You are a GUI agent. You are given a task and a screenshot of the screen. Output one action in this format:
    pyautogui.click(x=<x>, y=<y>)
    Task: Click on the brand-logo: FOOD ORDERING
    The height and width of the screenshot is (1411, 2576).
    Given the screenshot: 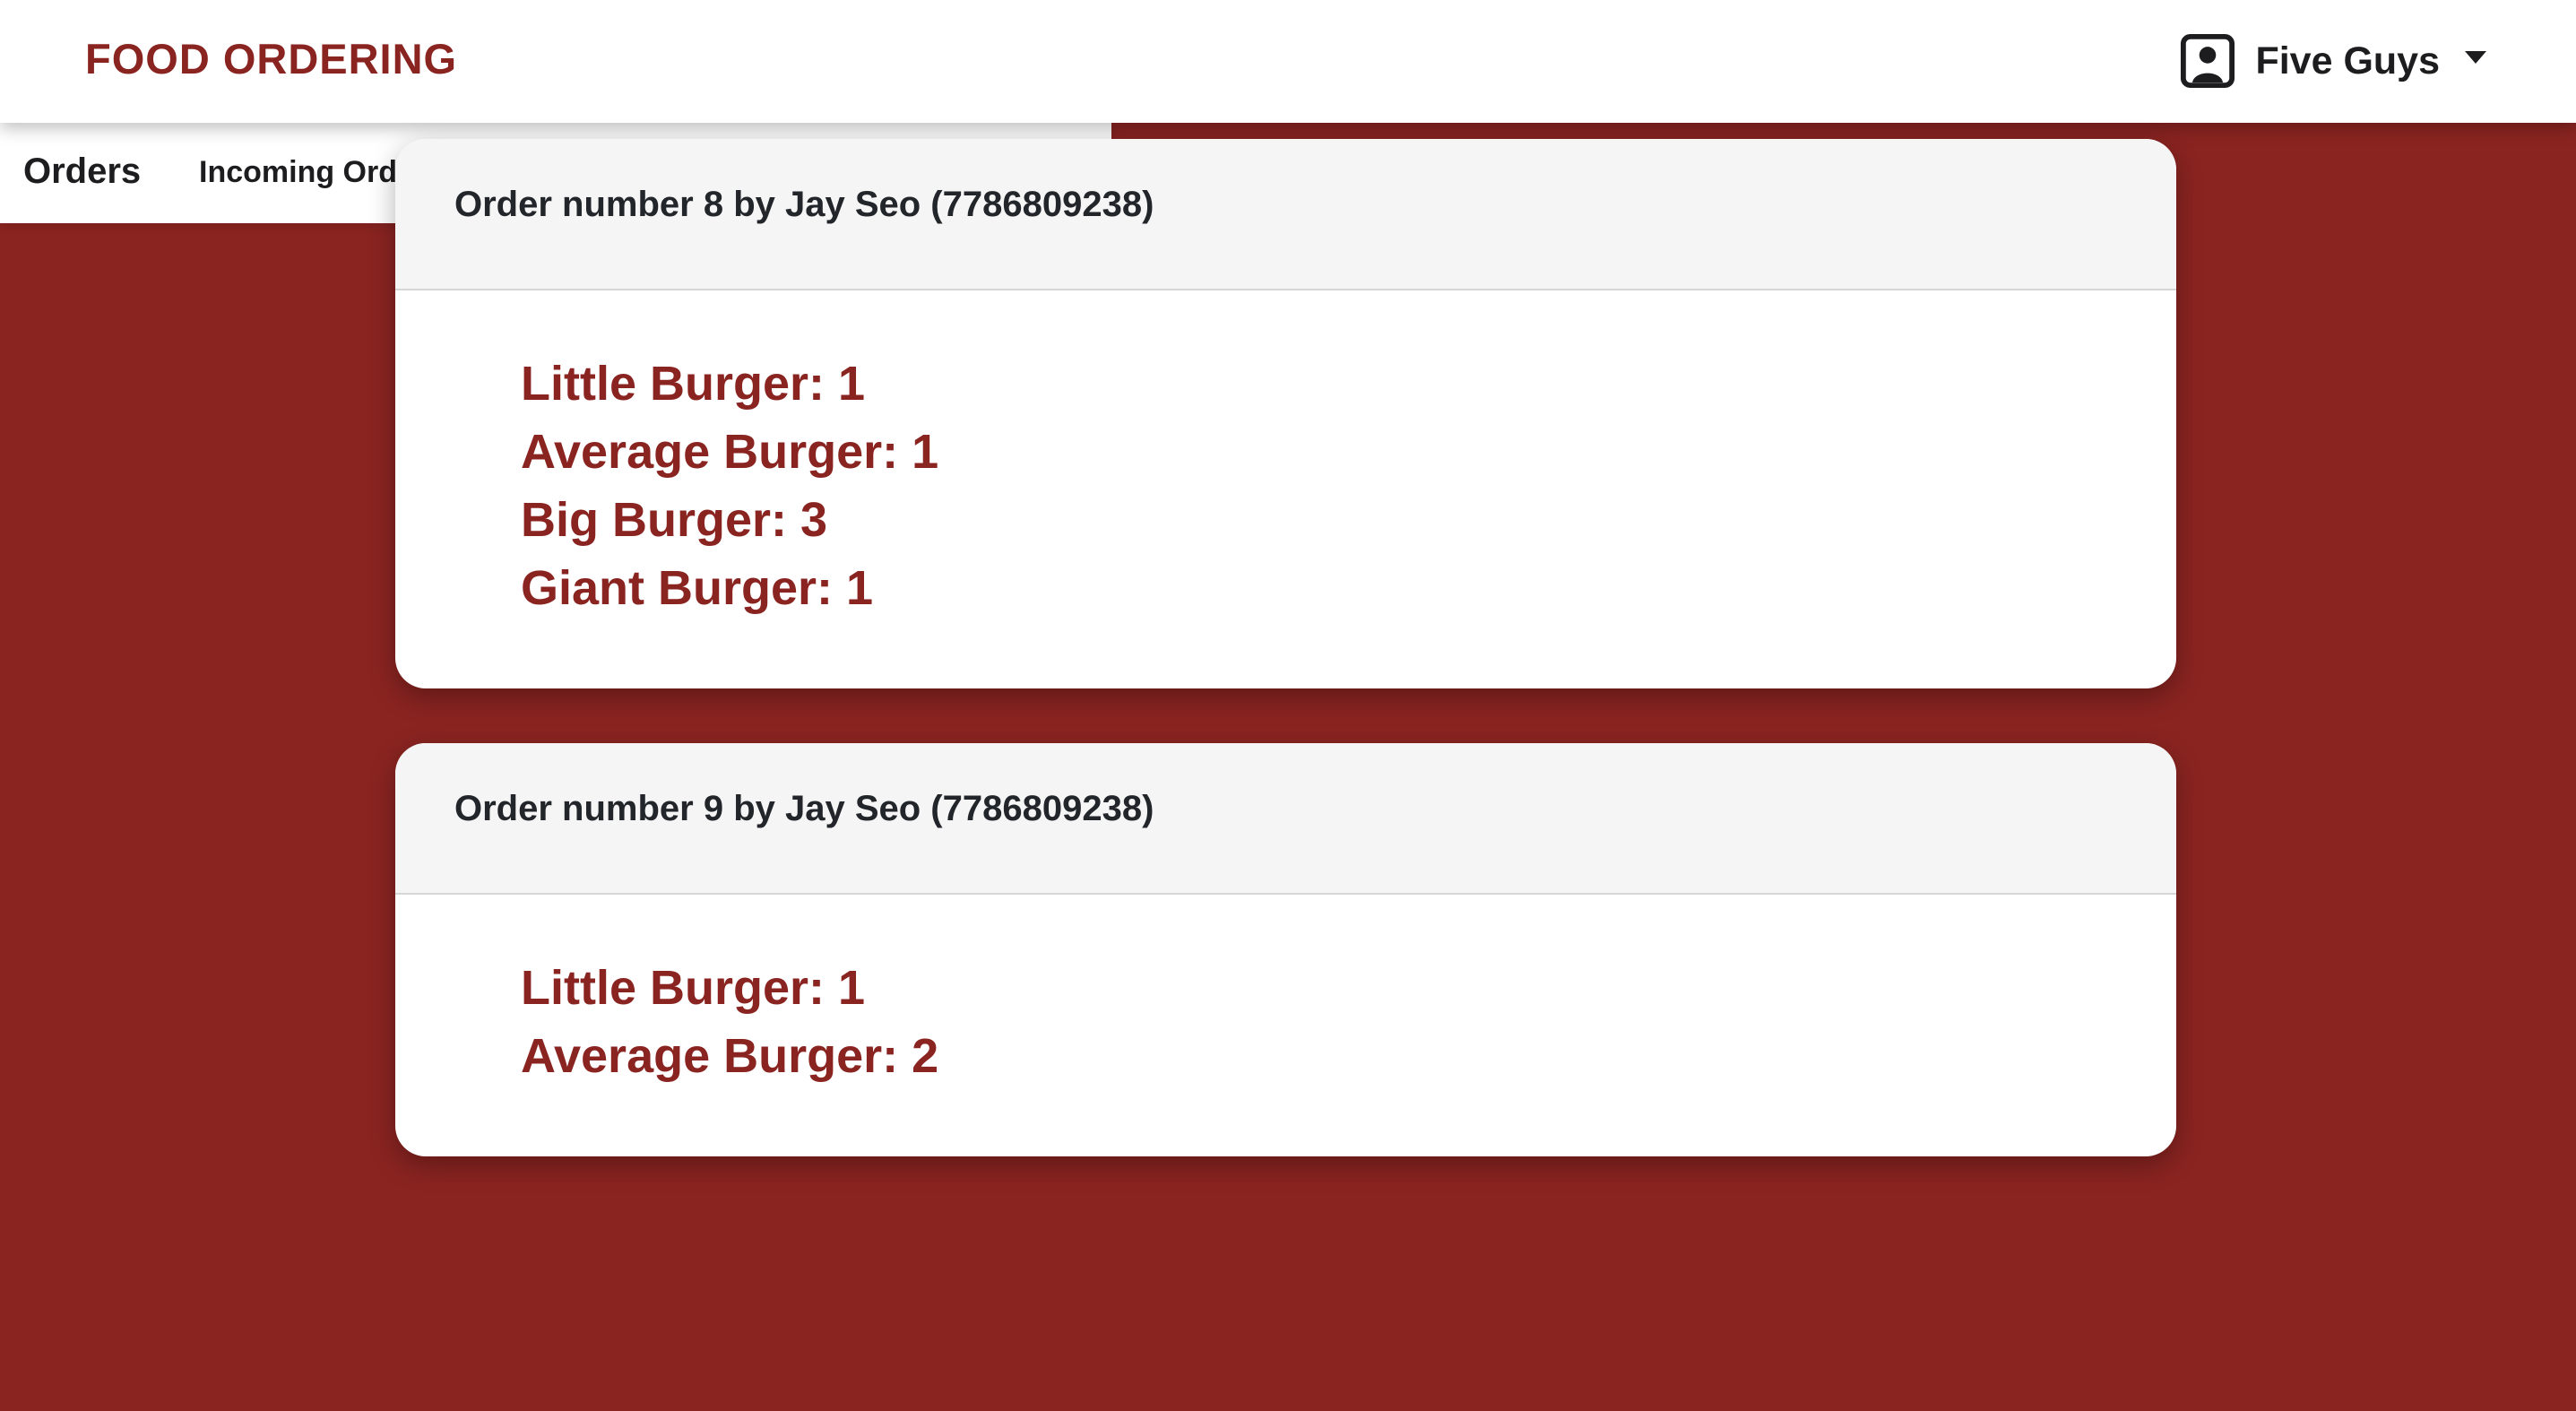 What is the action you would take?
    pyautogui.click(x=271, y=58)
    